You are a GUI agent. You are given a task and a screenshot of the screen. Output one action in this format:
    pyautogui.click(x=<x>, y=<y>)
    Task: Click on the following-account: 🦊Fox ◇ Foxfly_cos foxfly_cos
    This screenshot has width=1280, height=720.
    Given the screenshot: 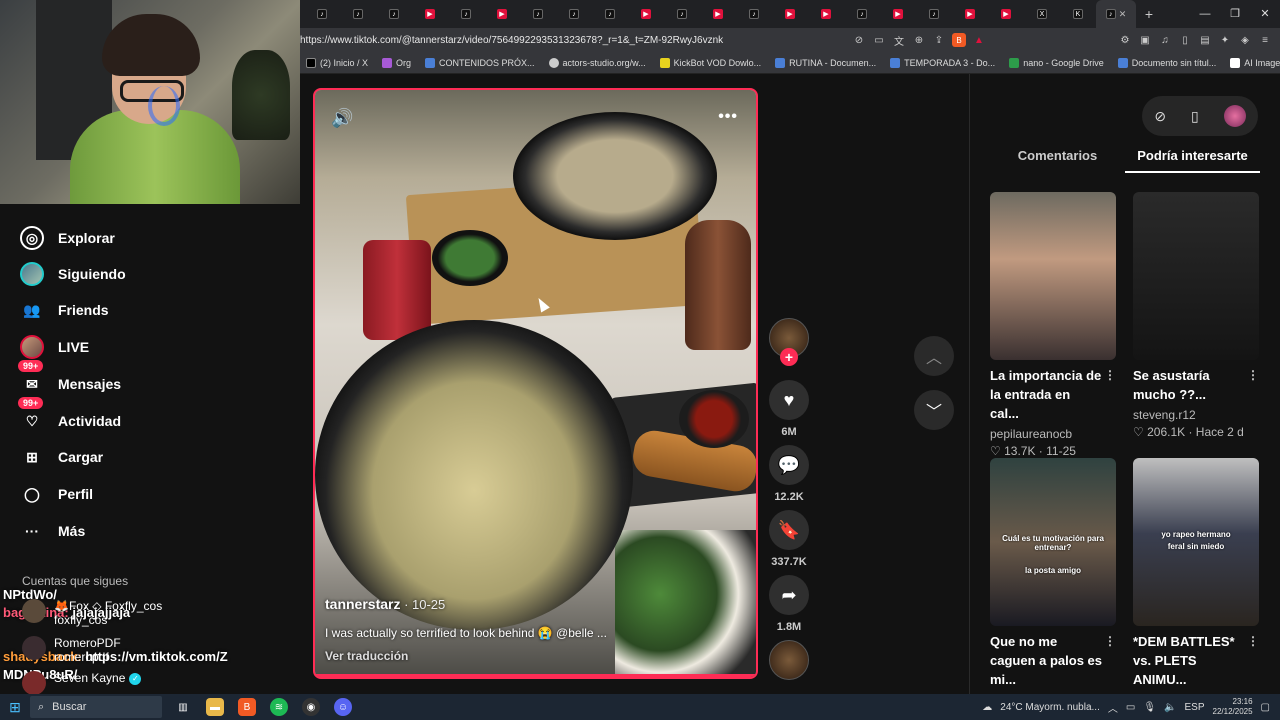 What is the action you would take?
    pyautogui.click(x=92, y=613)
    